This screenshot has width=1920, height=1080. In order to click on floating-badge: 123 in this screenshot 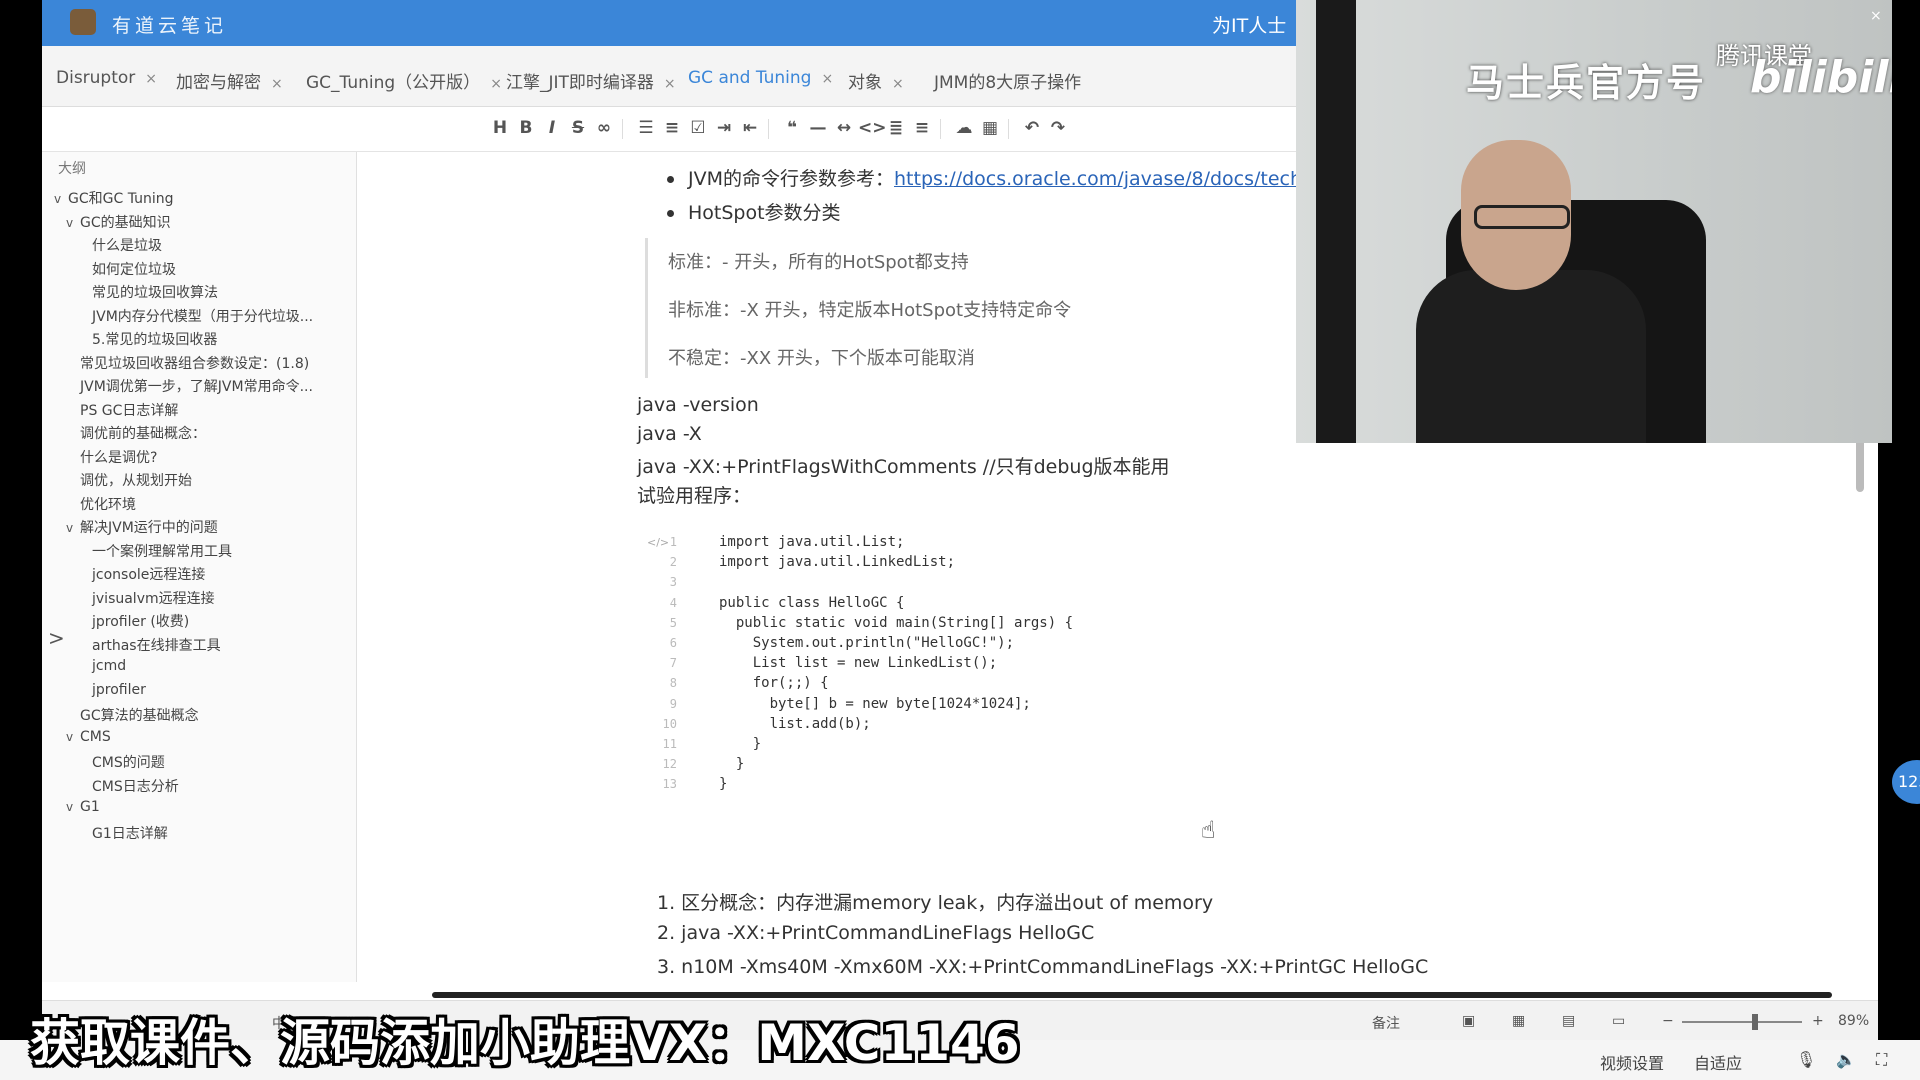, I will do `click(1906, 782)`.